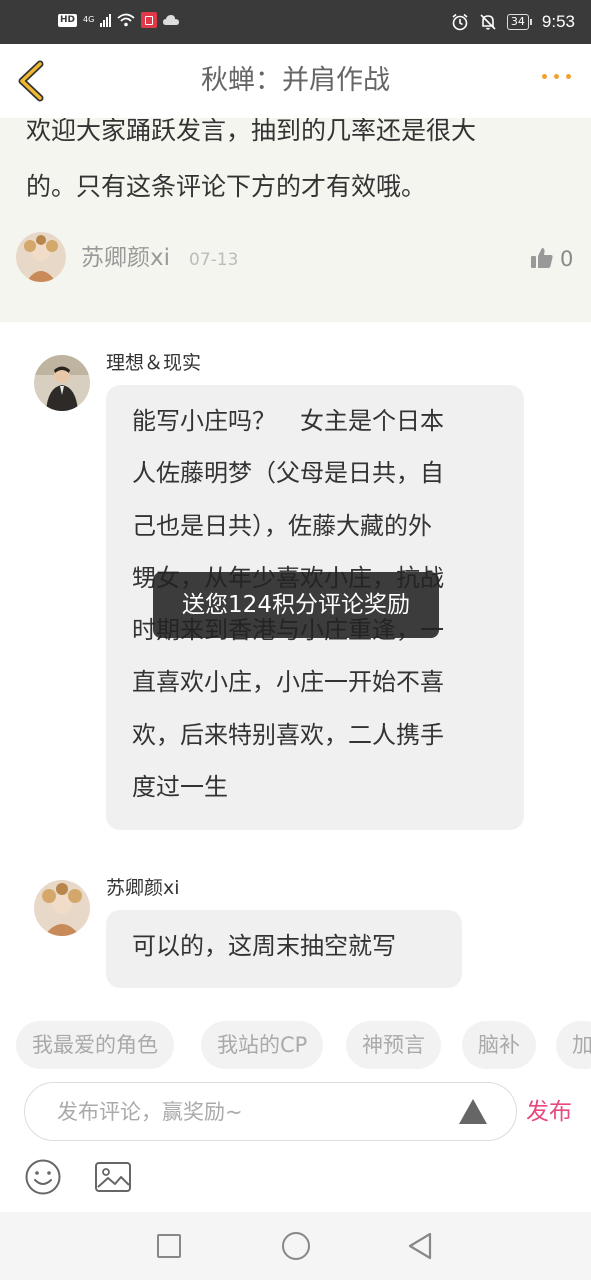 The height and width of the screenshot is (1280, 591). I want to click on comment-input: 发布评论，赢奖励~, so click(270, 1111).